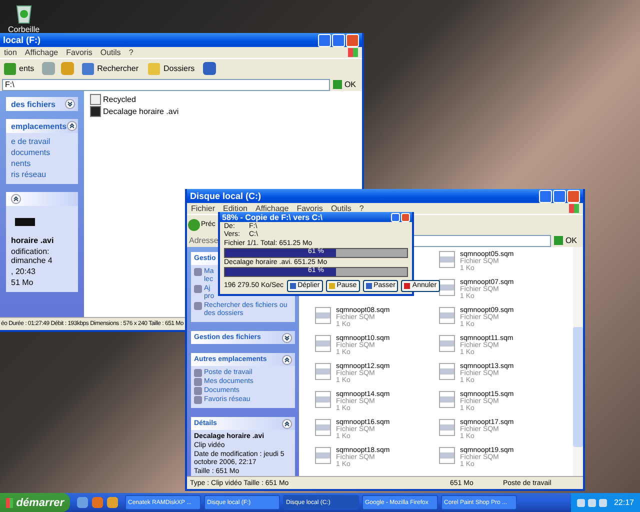 The height and width of the screenshot is (512, 640). Describe the element at coordinates (171, 68) in the screenshot. I see `toolbar-button: Dossiers` at that location.